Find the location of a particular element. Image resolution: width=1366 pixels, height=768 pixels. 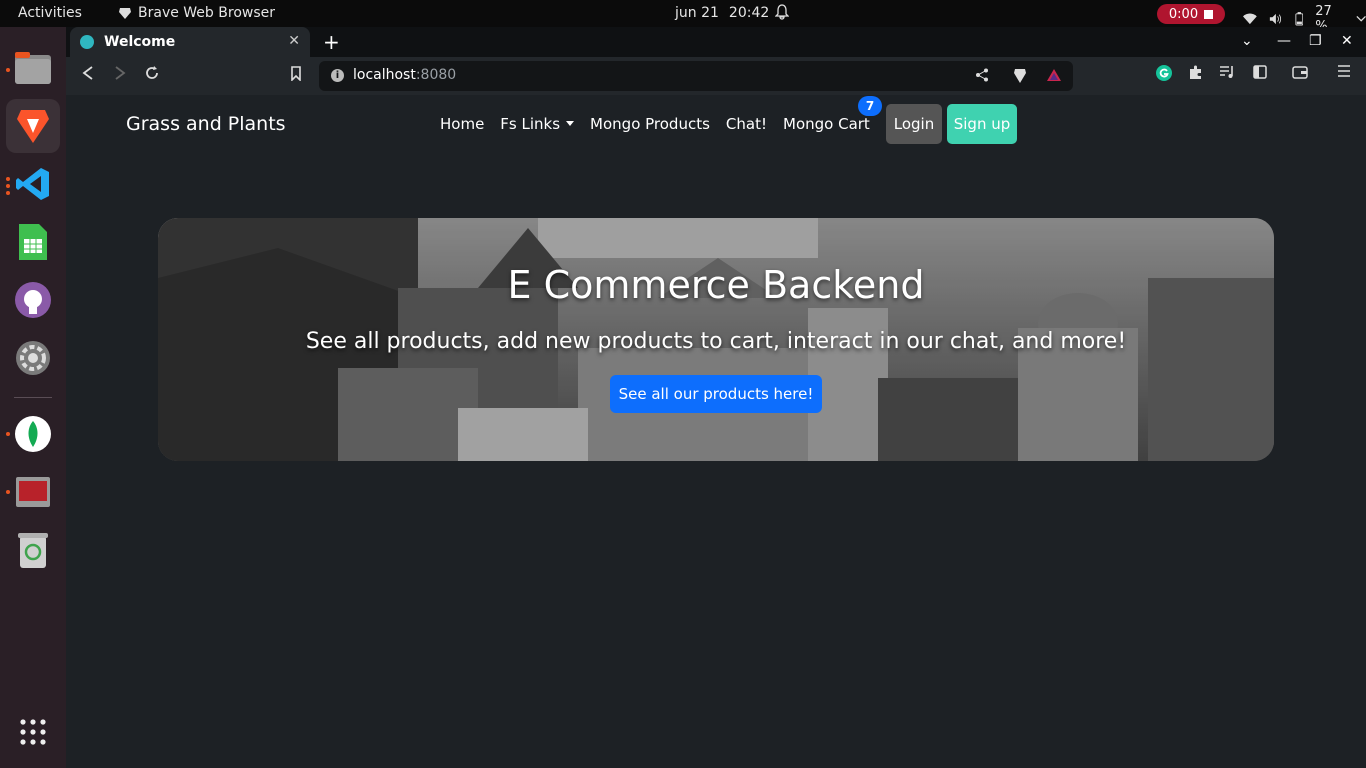

close-tab-icon: ✕ is located at coordinates (294, 41).